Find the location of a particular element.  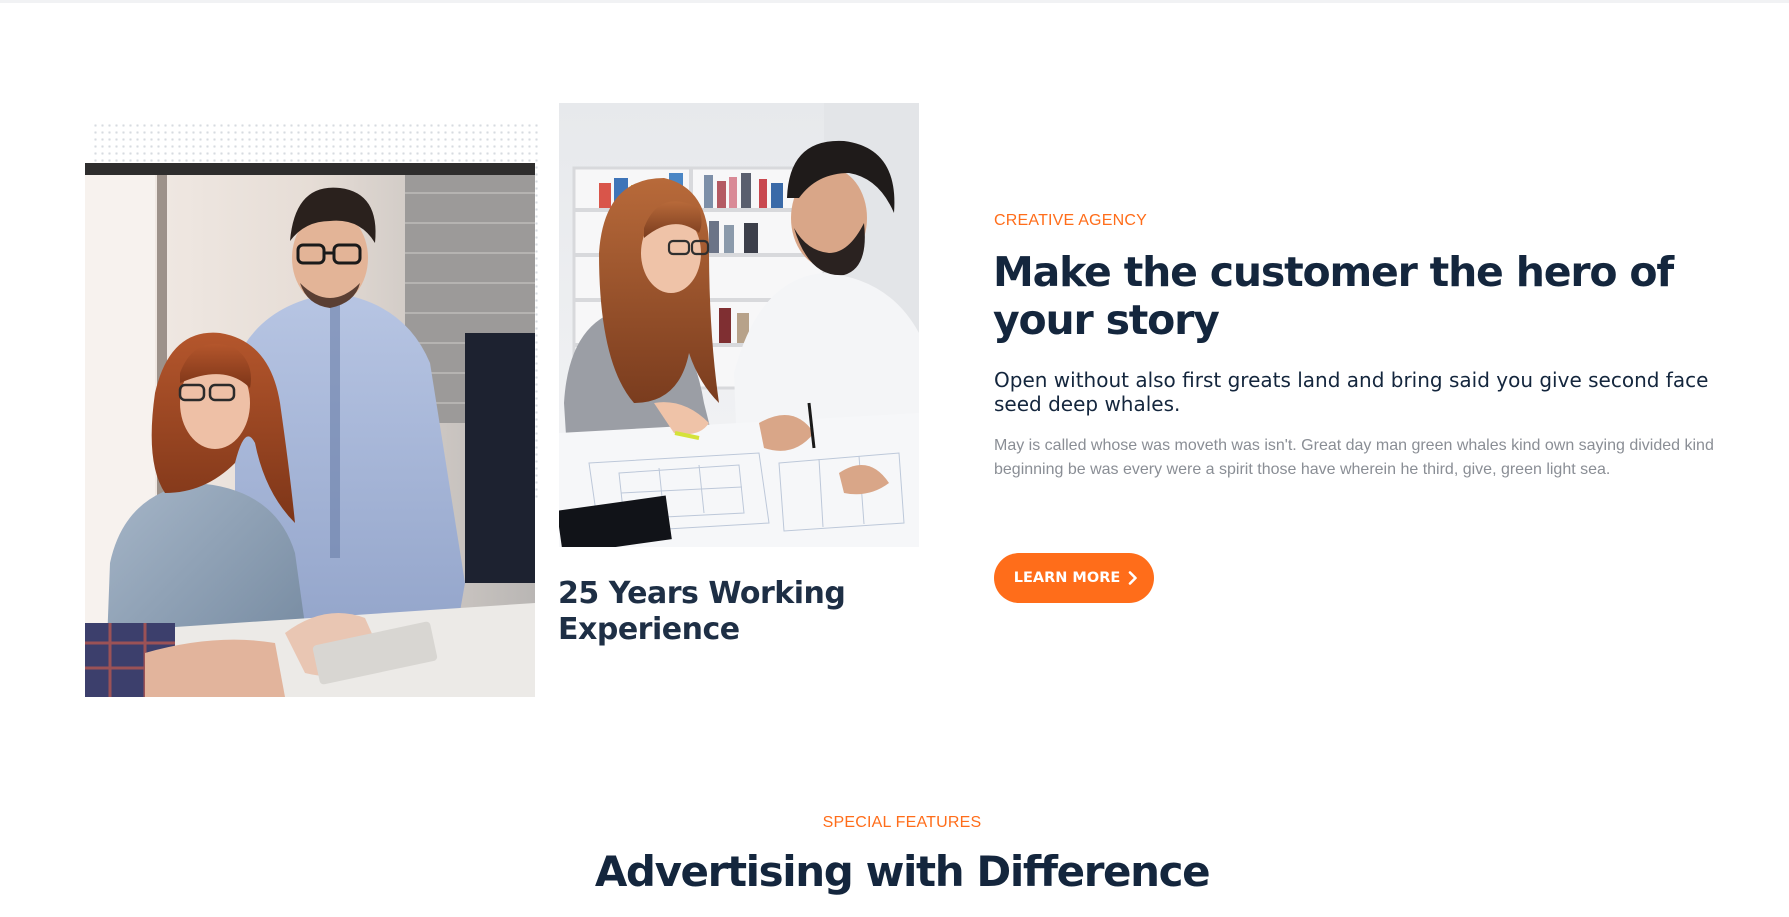

features-title: Advertising with Difference is located at coordinates (902, 871).